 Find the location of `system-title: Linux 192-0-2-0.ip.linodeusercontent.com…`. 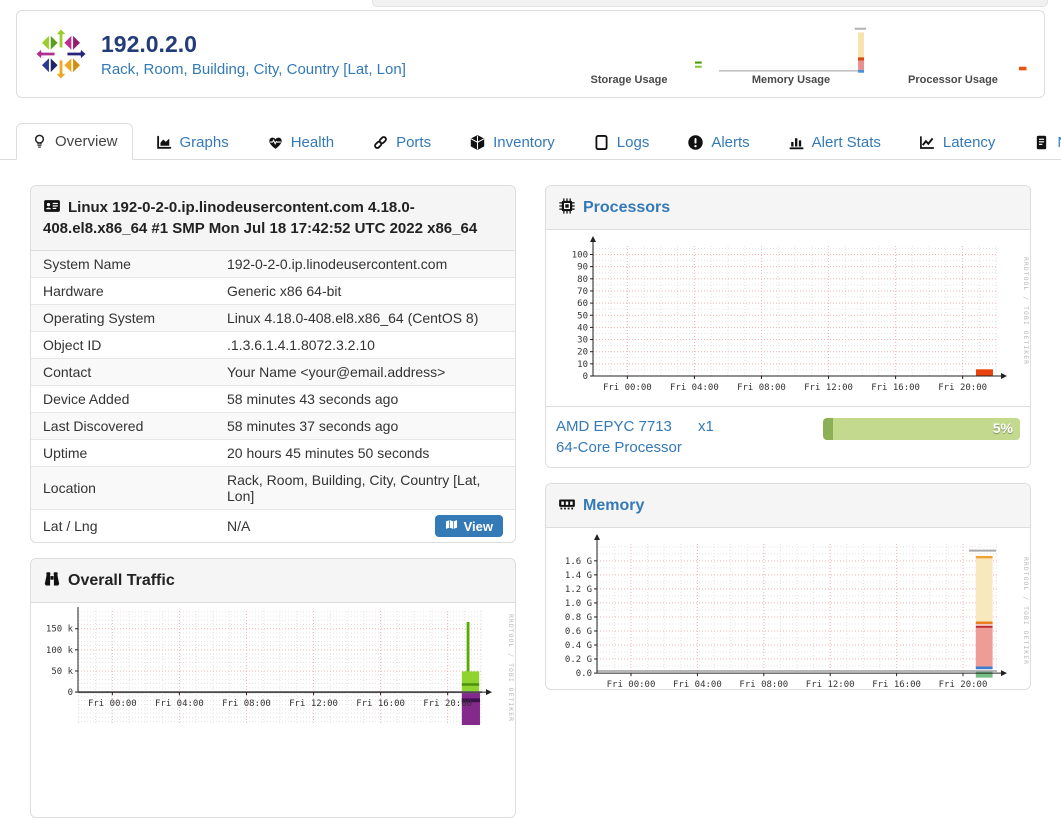

system-title: Linux 192-0-2-0.ip.linodeusercontent.com… is located at coordinates (260, 218).